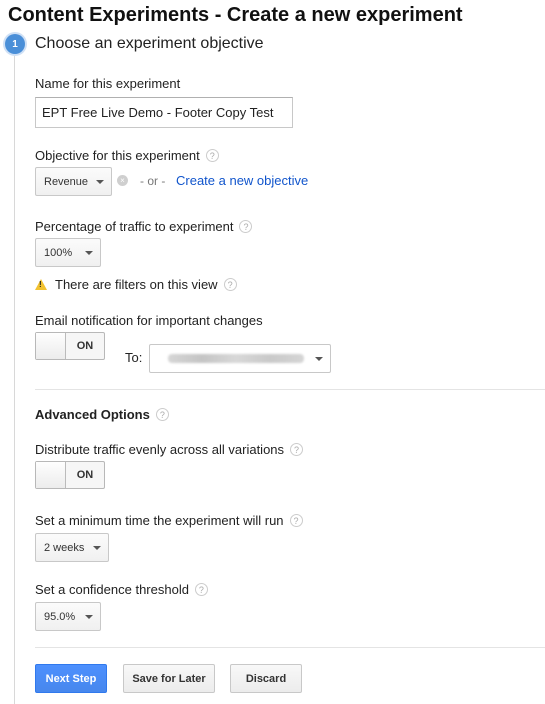  Describe the element at coordinates (112, 589) in the screenshot. I see `confidence-label-text: Set a confidence threshold` at that location.